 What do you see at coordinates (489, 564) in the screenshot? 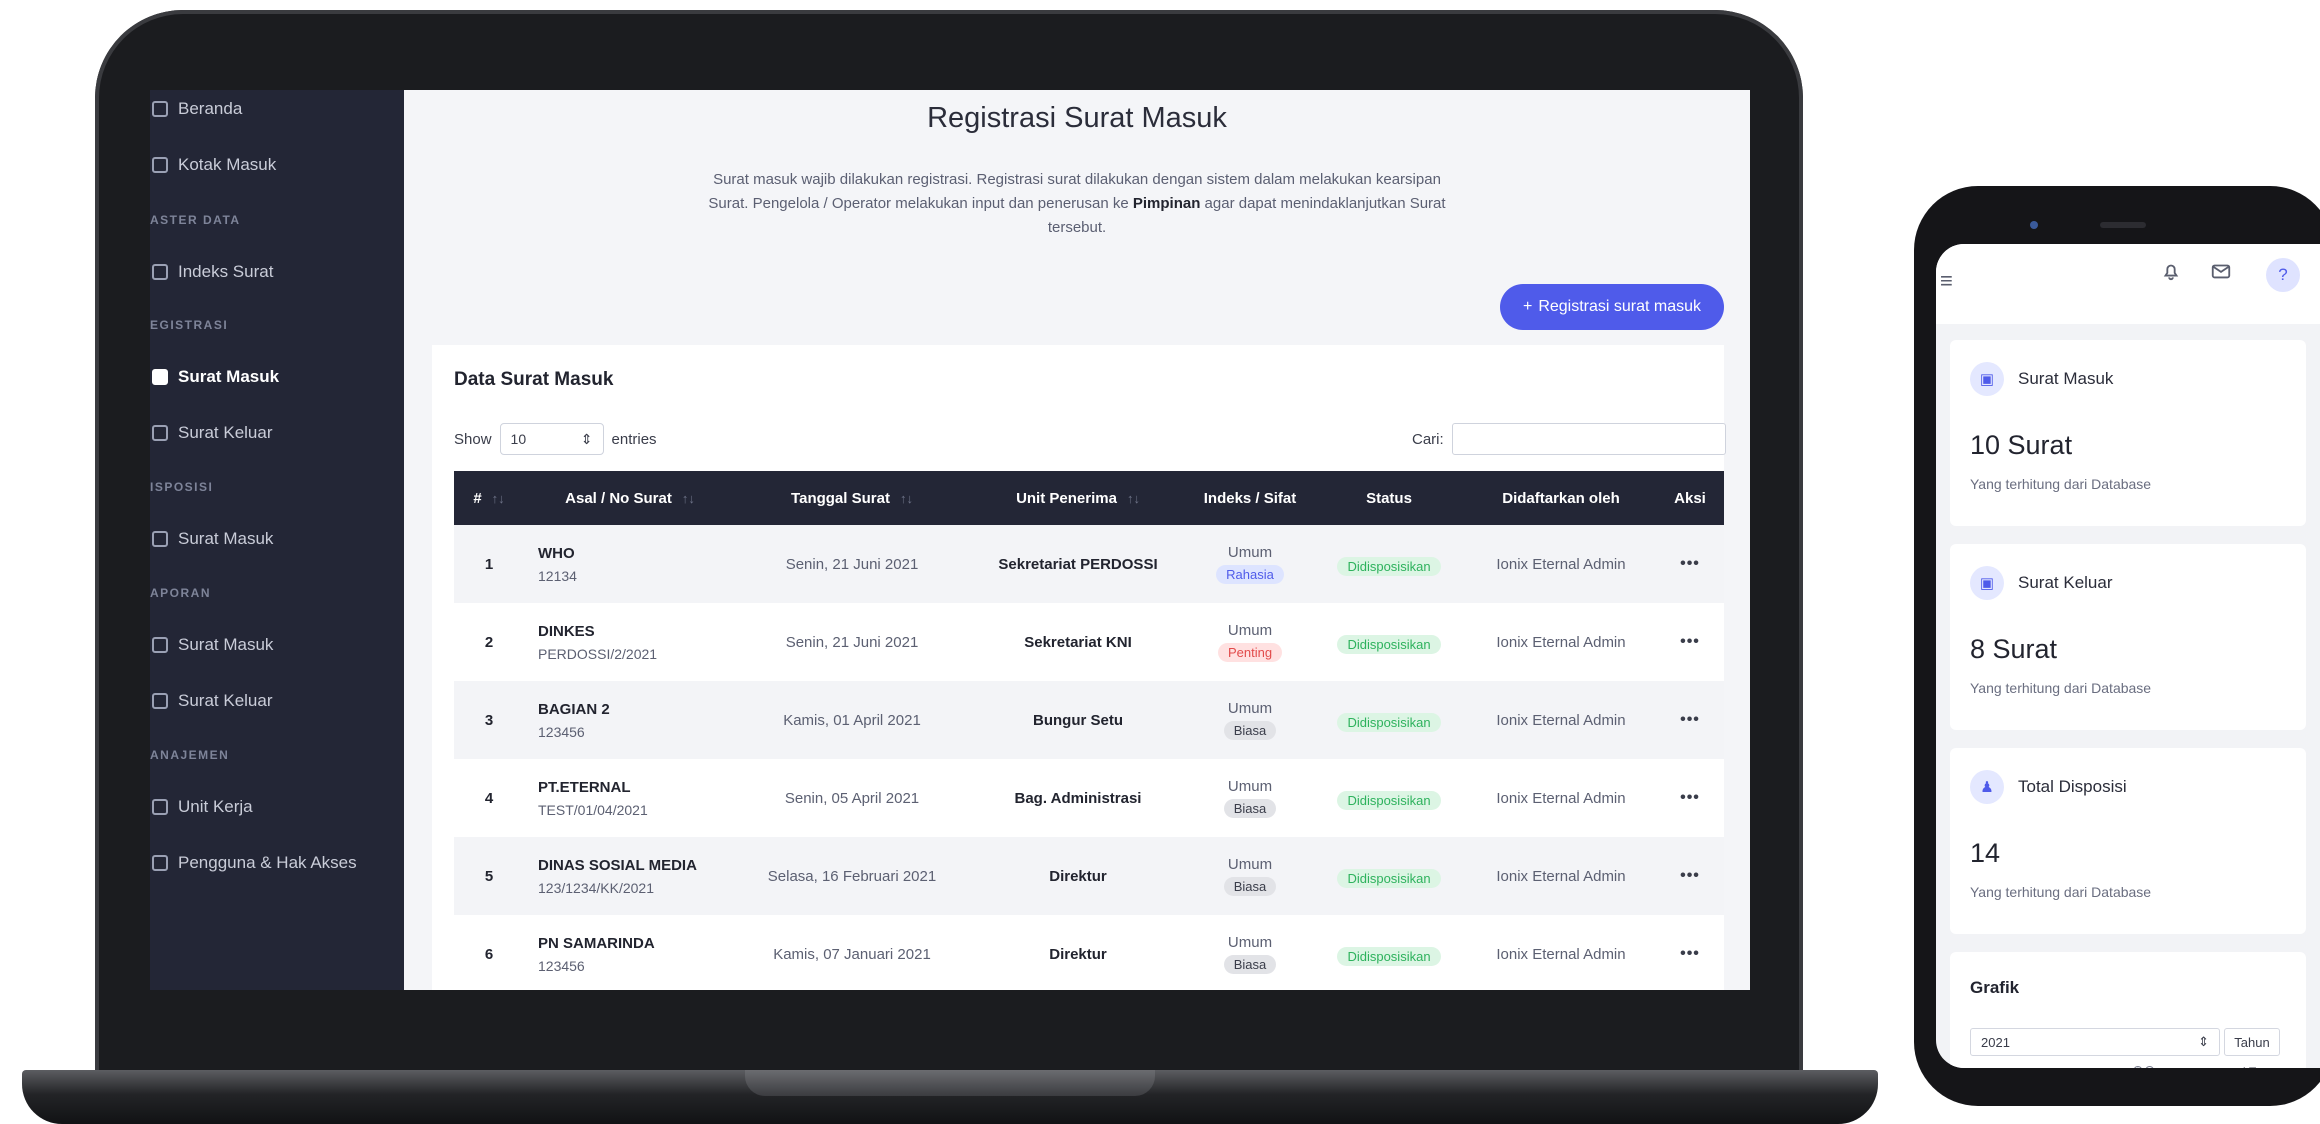
I see `row-number: 1` at bounding box center [489, 564].